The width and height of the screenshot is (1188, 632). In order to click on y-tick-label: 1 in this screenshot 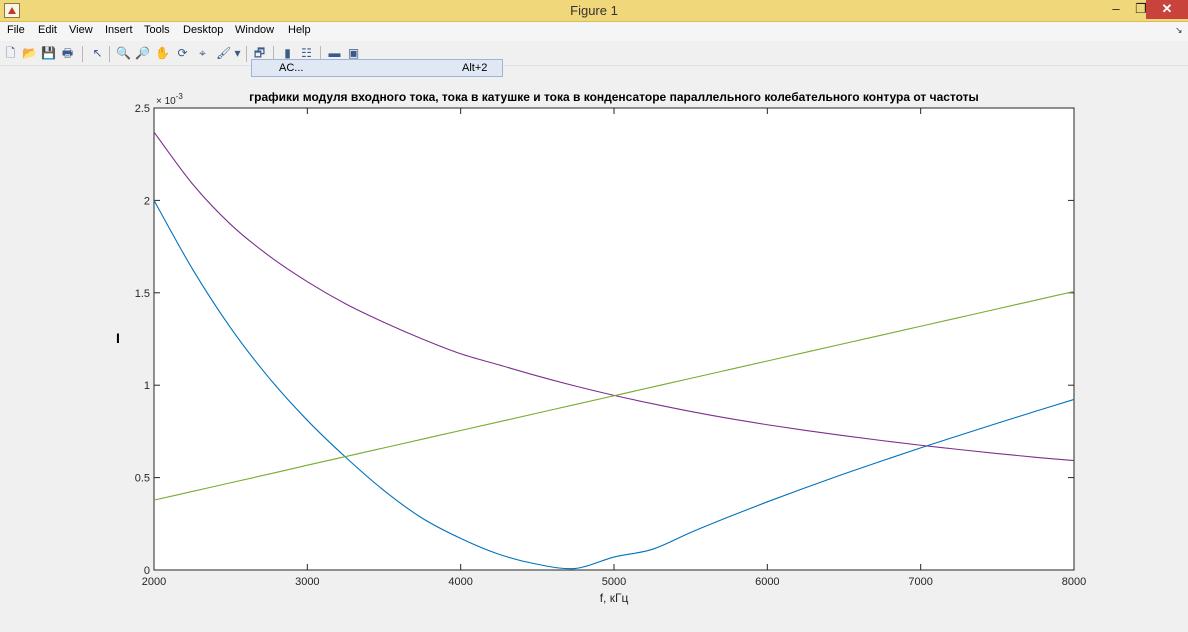, I will do `click(147, 386)`.